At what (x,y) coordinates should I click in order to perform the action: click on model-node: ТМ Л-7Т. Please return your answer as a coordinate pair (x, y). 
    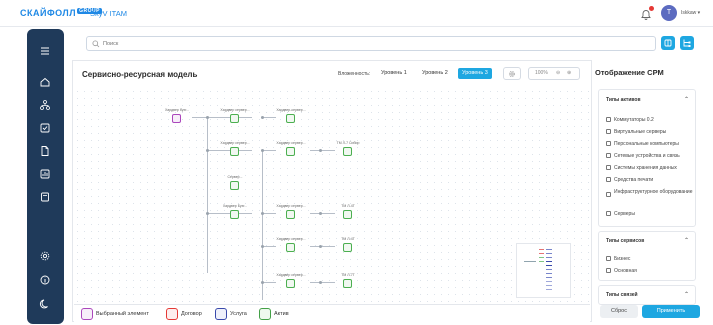
    Looking at the image, I should click on (348, 283).